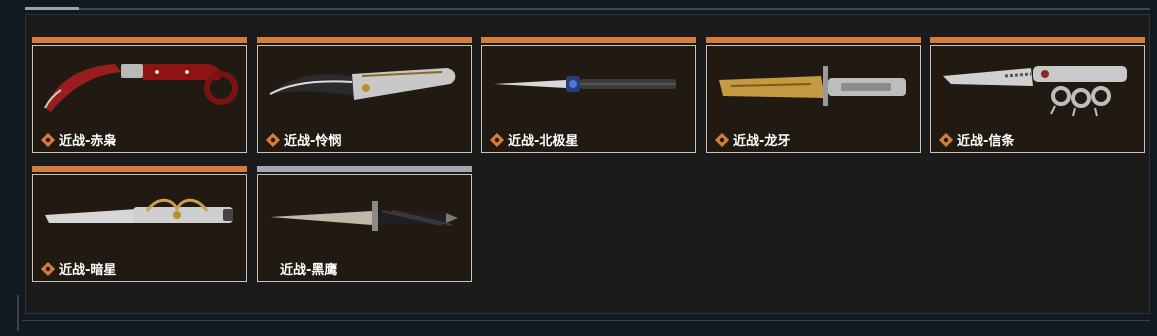  I want to click on weapon-card-body: 近战-龙牙, so click(813, 99).